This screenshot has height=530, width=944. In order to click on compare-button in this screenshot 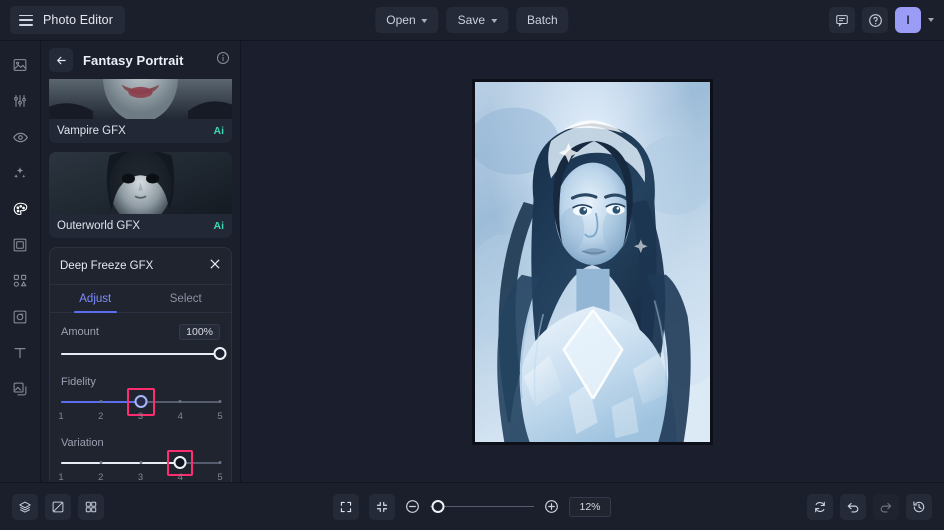, I will do `click(58, 506)`.